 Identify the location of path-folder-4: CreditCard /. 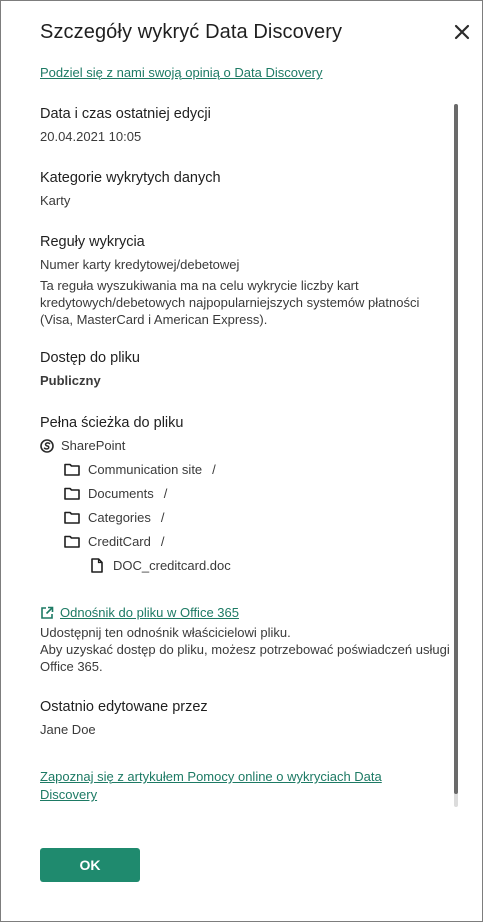
(114, 541).